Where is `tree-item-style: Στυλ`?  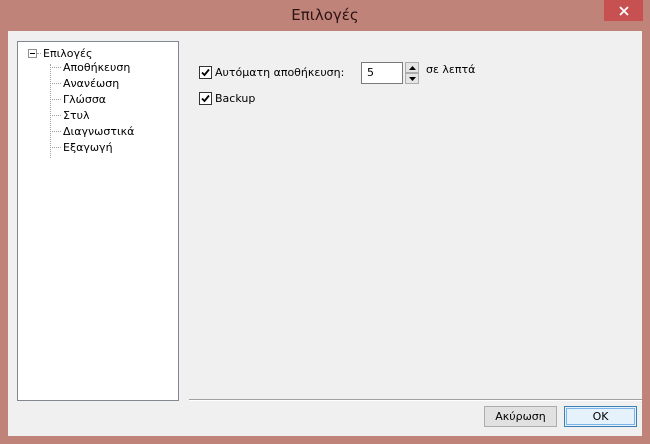 tree-item-style: Στυλ is located at coordinates (69, 115).